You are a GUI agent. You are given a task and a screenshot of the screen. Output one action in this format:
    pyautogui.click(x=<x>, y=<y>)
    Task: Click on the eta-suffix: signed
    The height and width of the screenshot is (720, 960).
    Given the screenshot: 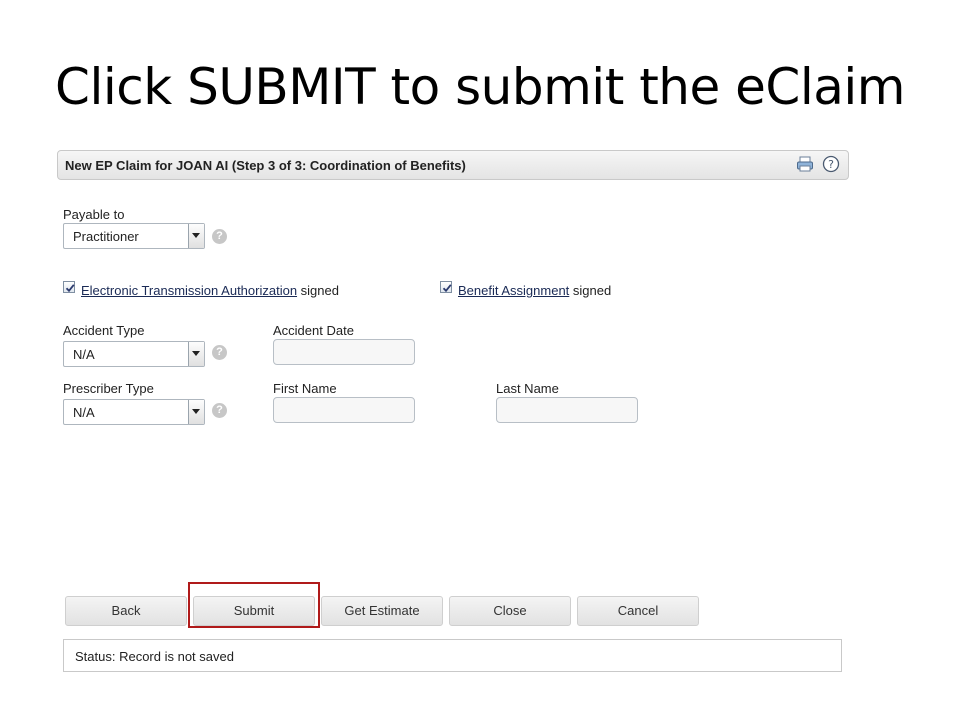 What is the action you would take?
    pyautogui.click(x=319, y=290)
    